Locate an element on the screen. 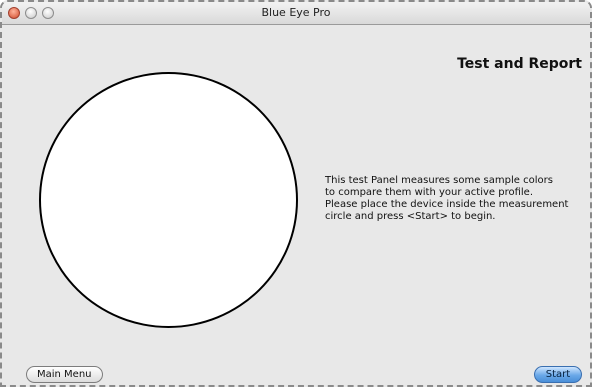 The width and height of the screenshot is (592, 387). start-button: Start is located at coordinates (558, 374).